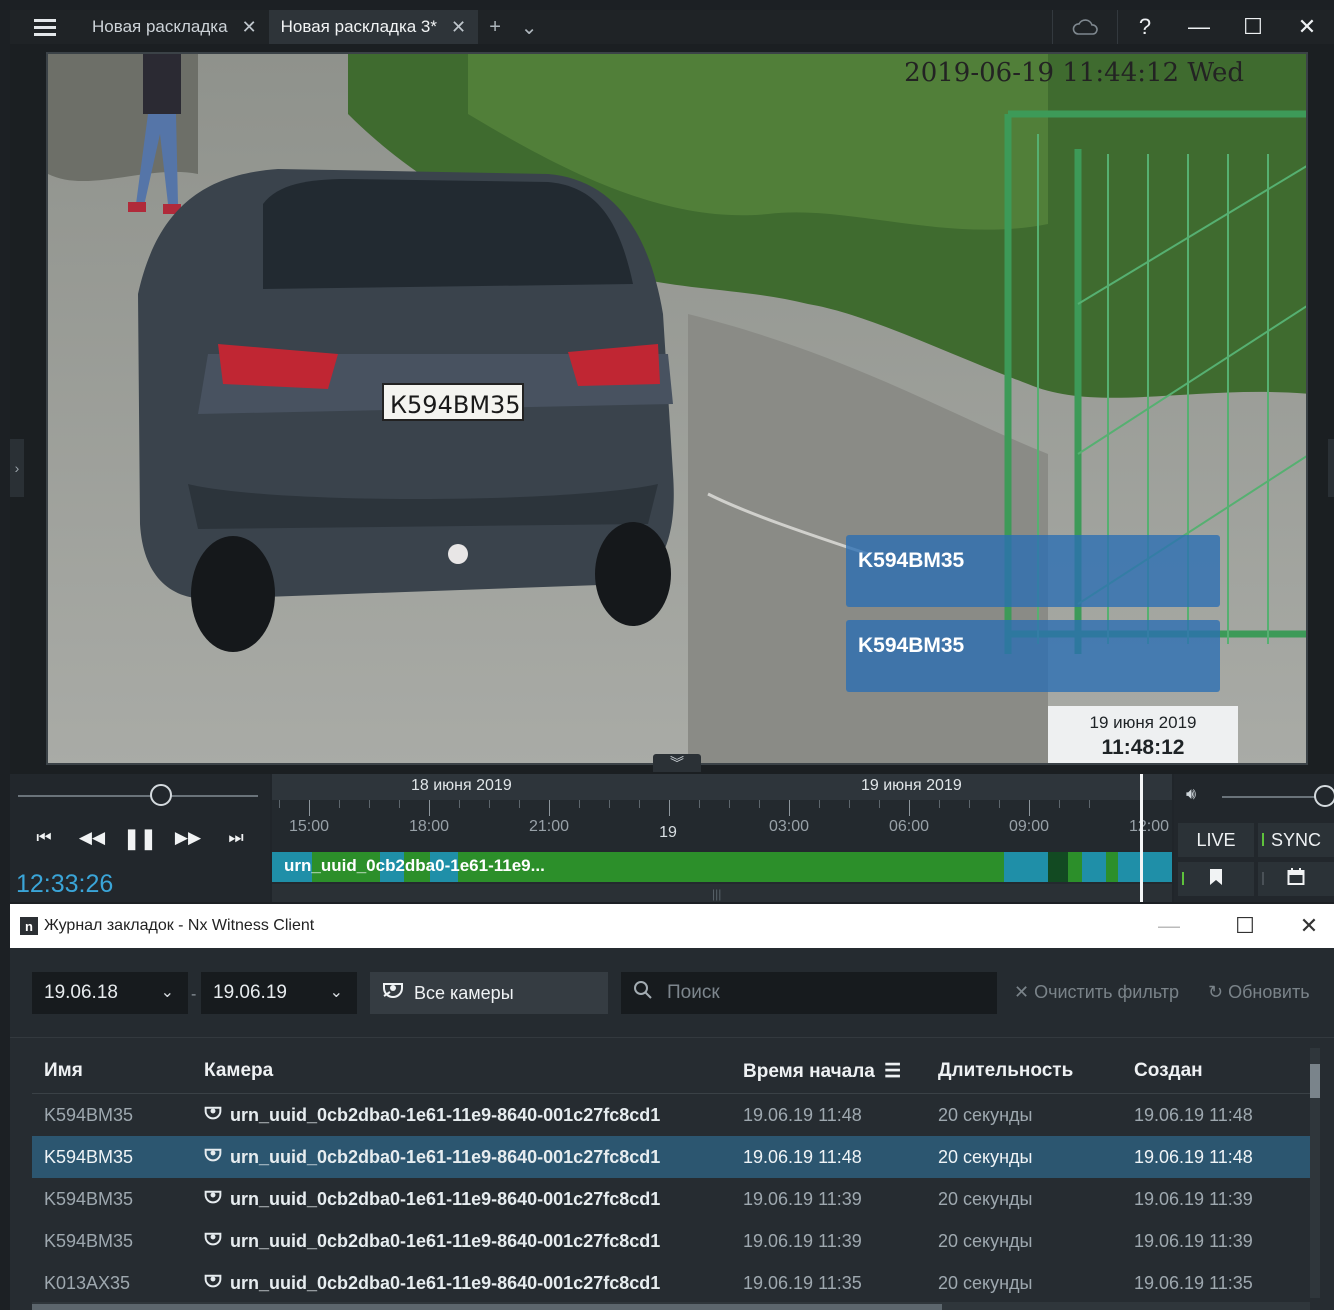 The width and height of the screenshot is (1334, 1310). I want to click on timeline-date: 18 июня 2019, so click(461, 785).